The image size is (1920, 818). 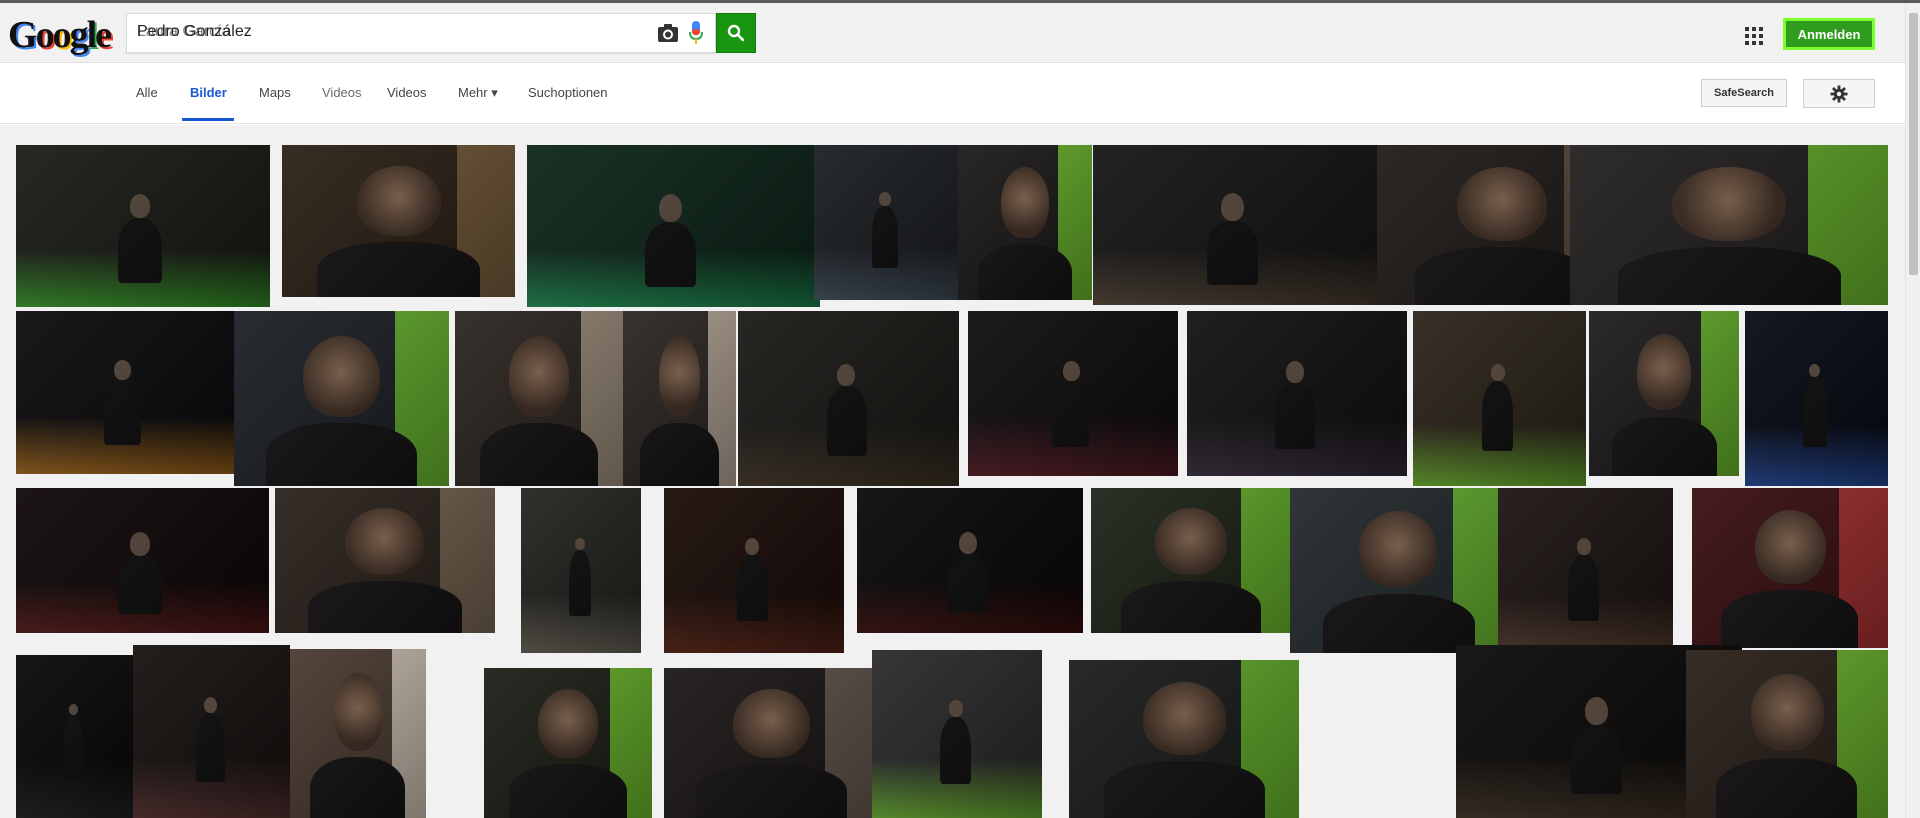 I want to click on settings-button, so click(x=1839, y=93).